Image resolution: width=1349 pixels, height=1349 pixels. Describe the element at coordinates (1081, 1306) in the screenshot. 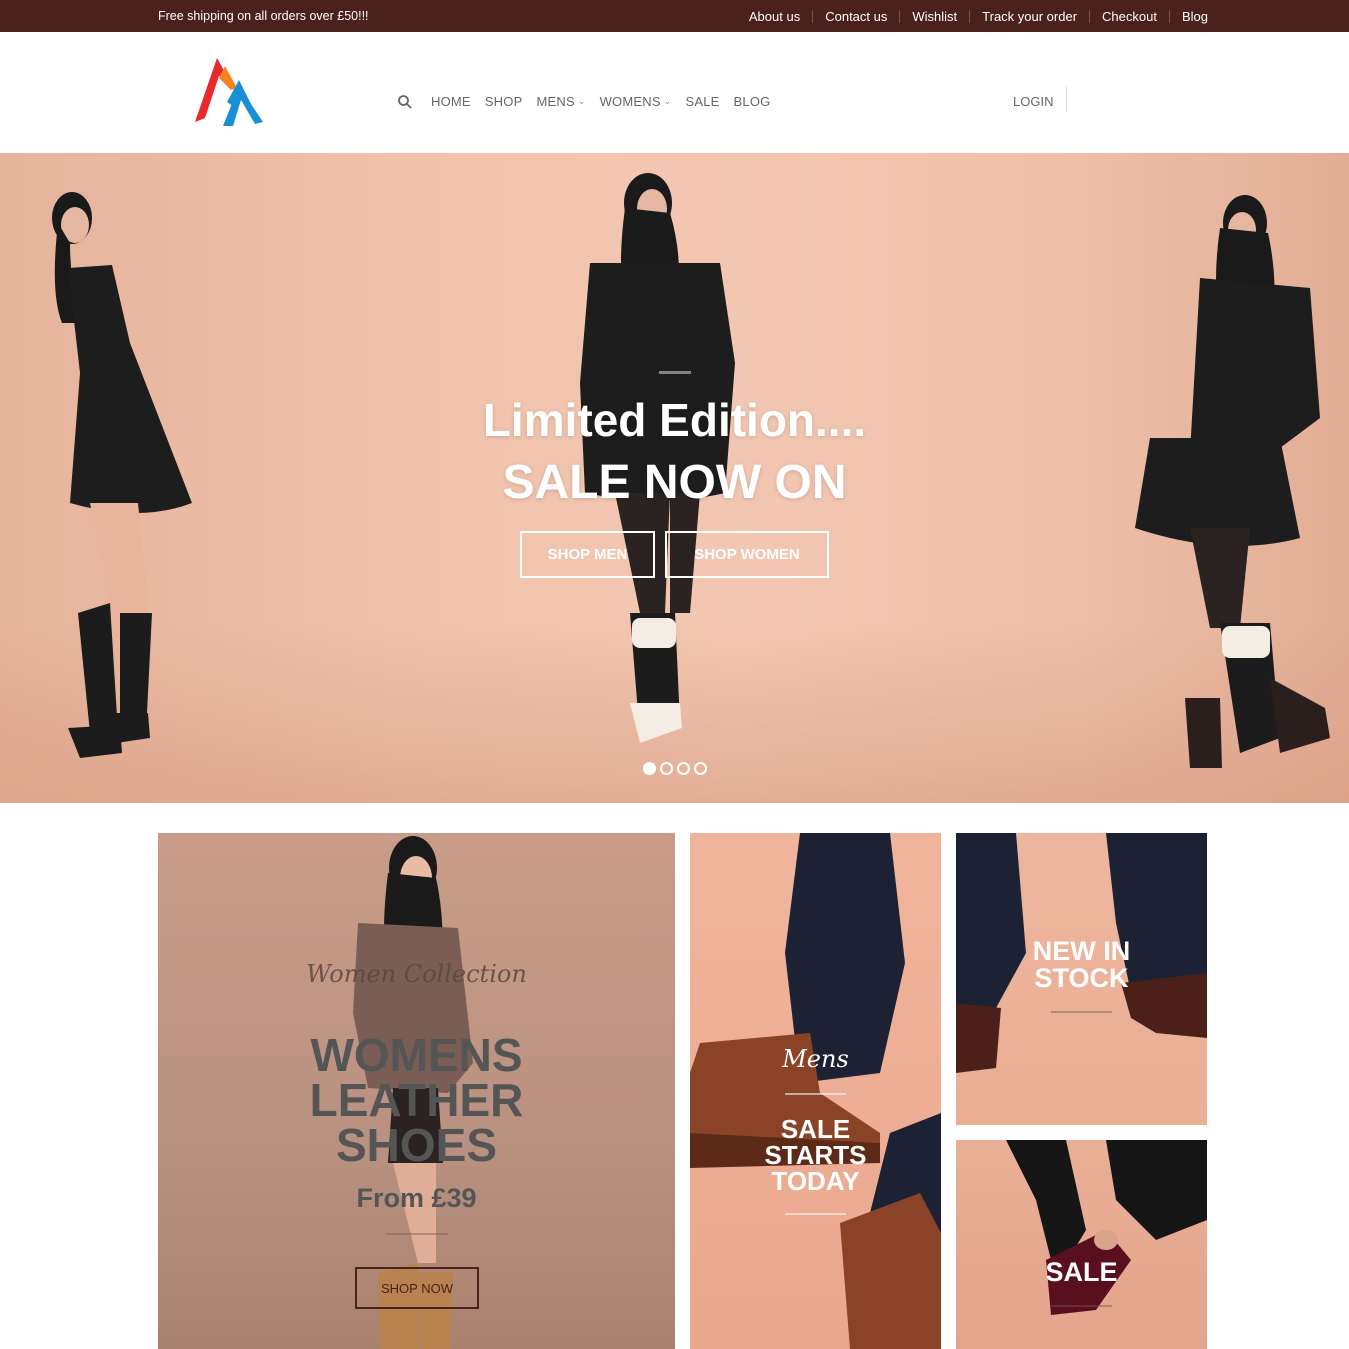

I see `sale-divider` at that location.